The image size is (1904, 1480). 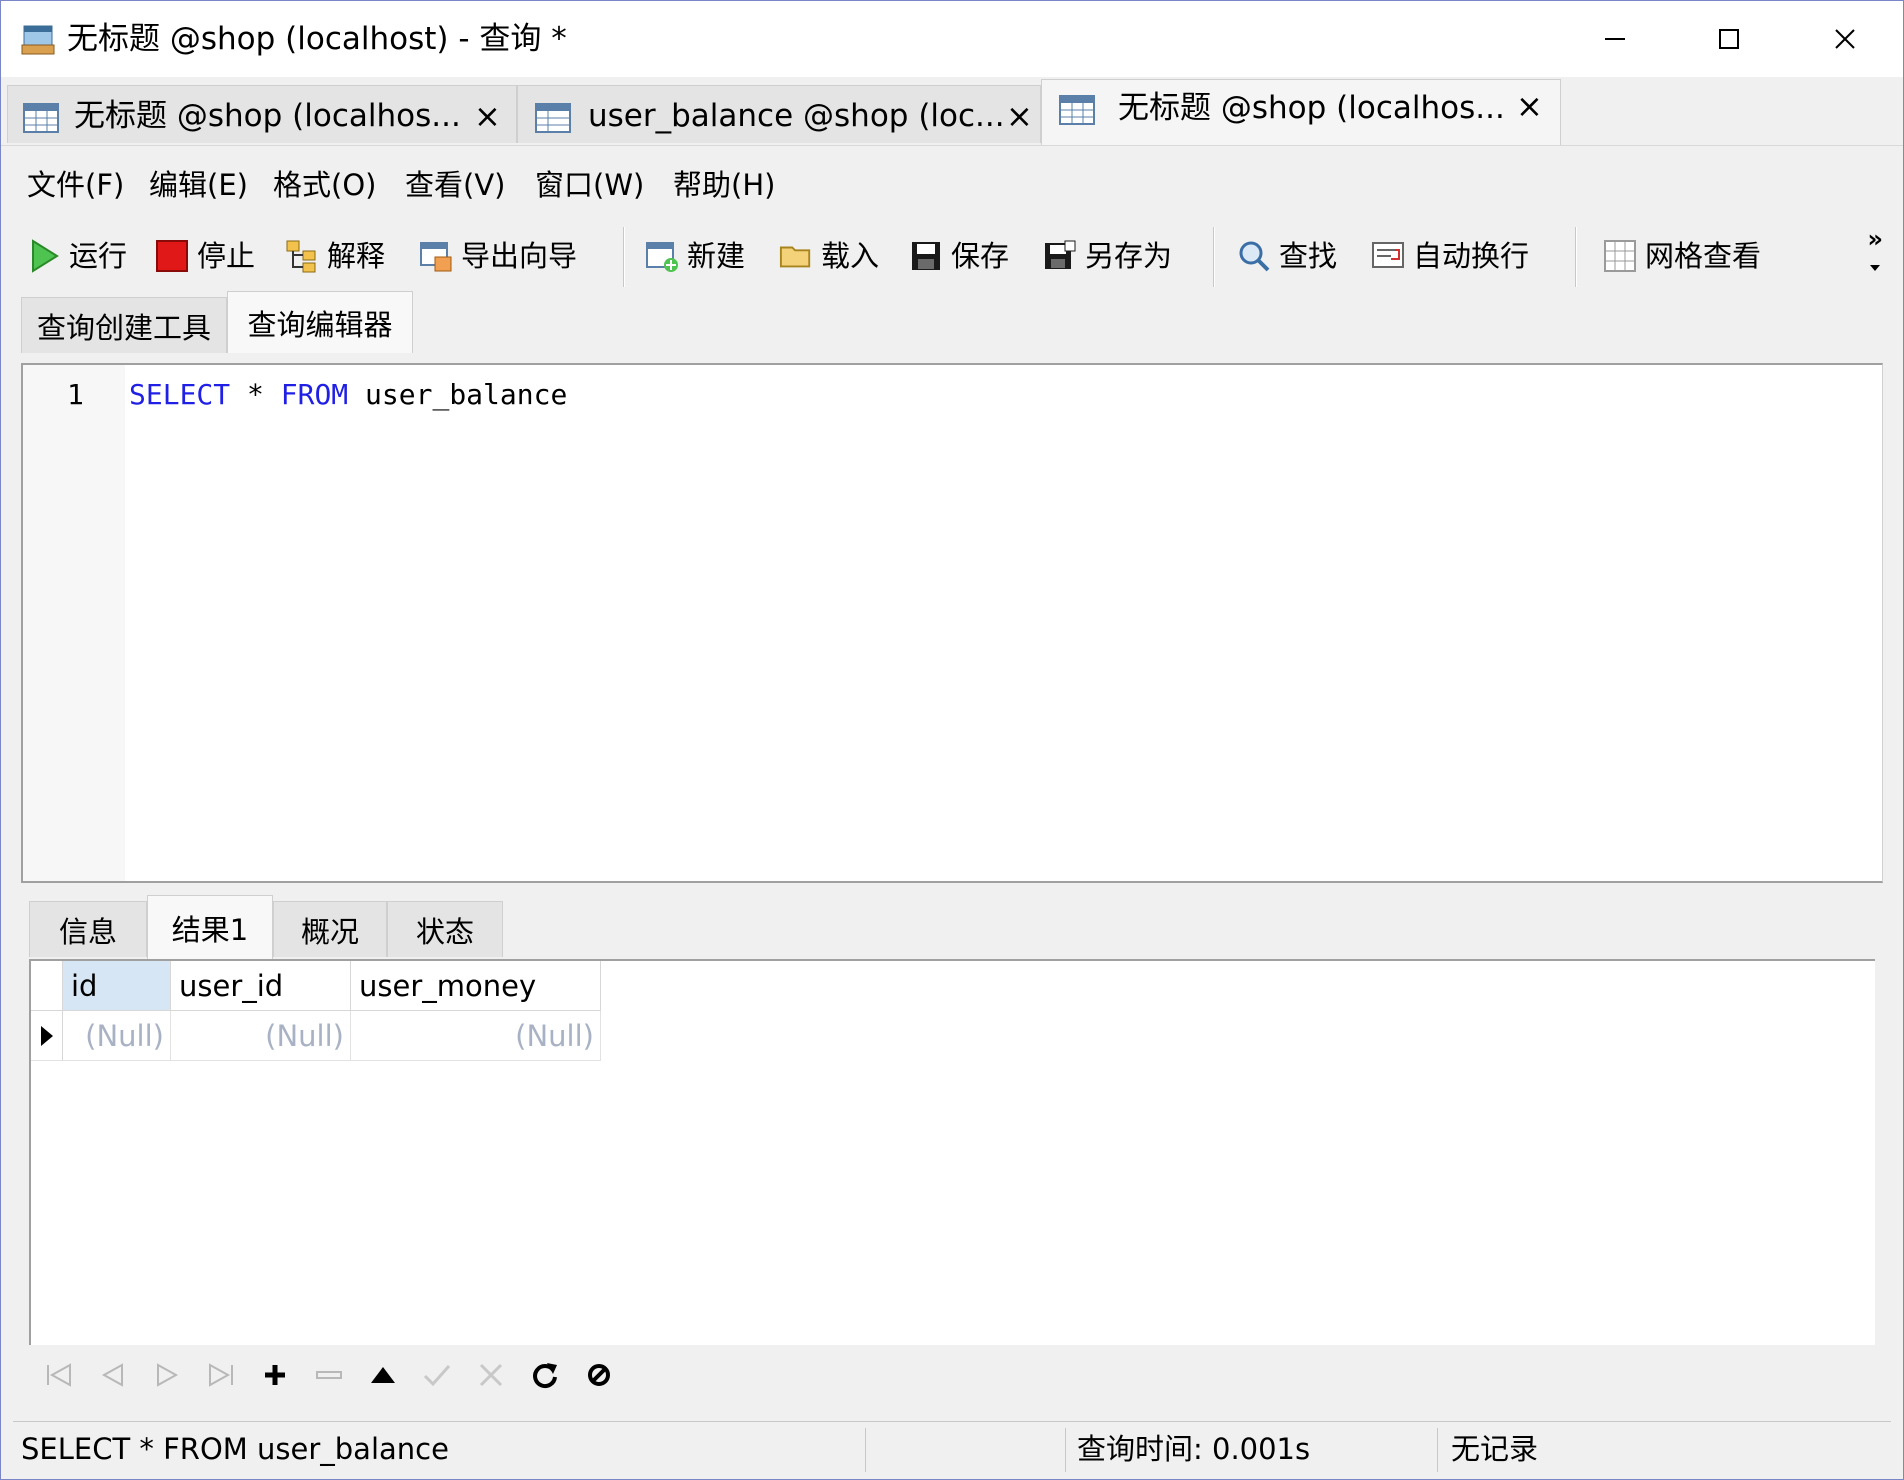 I want to click on folder-open-icon, so click(x=796, y=256).